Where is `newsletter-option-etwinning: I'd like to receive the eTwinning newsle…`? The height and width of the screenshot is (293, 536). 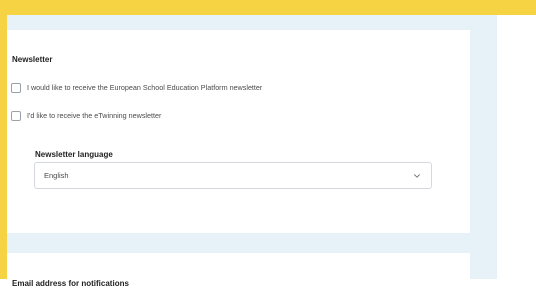 newsletter-option-etwinning: I'd like to receive the eTwinning newsle… is located at coordinates (86, 116).